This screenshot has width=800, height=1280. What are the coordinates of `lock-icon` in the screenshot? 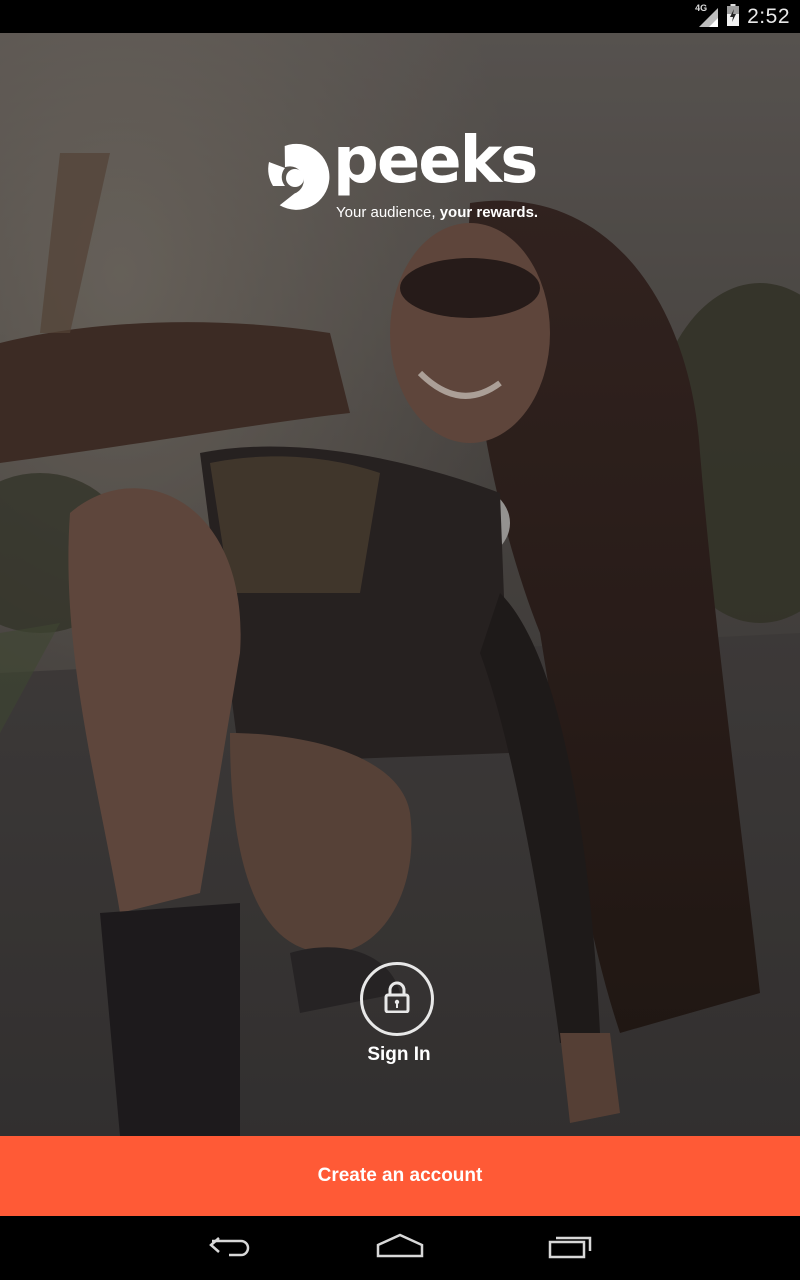 It's located at (397, 999).